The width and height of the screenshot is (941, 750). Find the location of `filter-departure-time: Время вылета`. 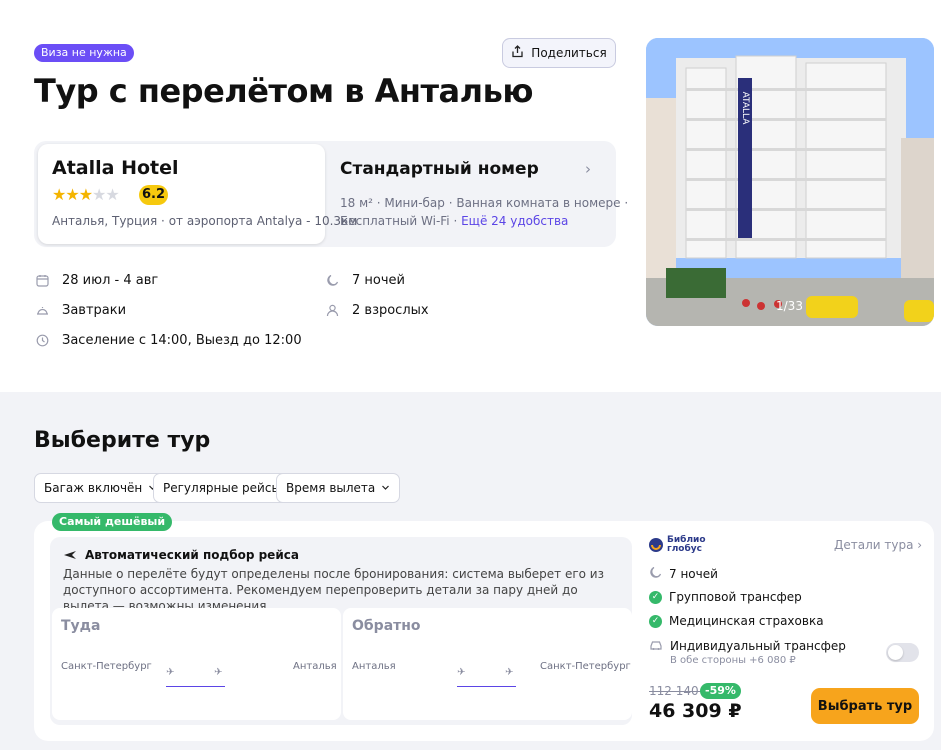

filter-departure-time: Время вылета is located at coordinates (338, 488).